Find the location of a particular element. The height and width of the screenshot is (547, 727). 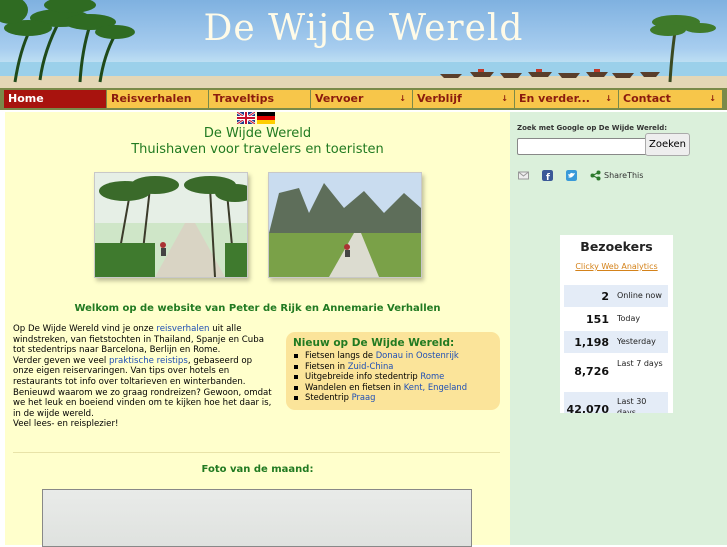

visitors-row: 42,070 Last 30 days is located at coordinates (616, 402).